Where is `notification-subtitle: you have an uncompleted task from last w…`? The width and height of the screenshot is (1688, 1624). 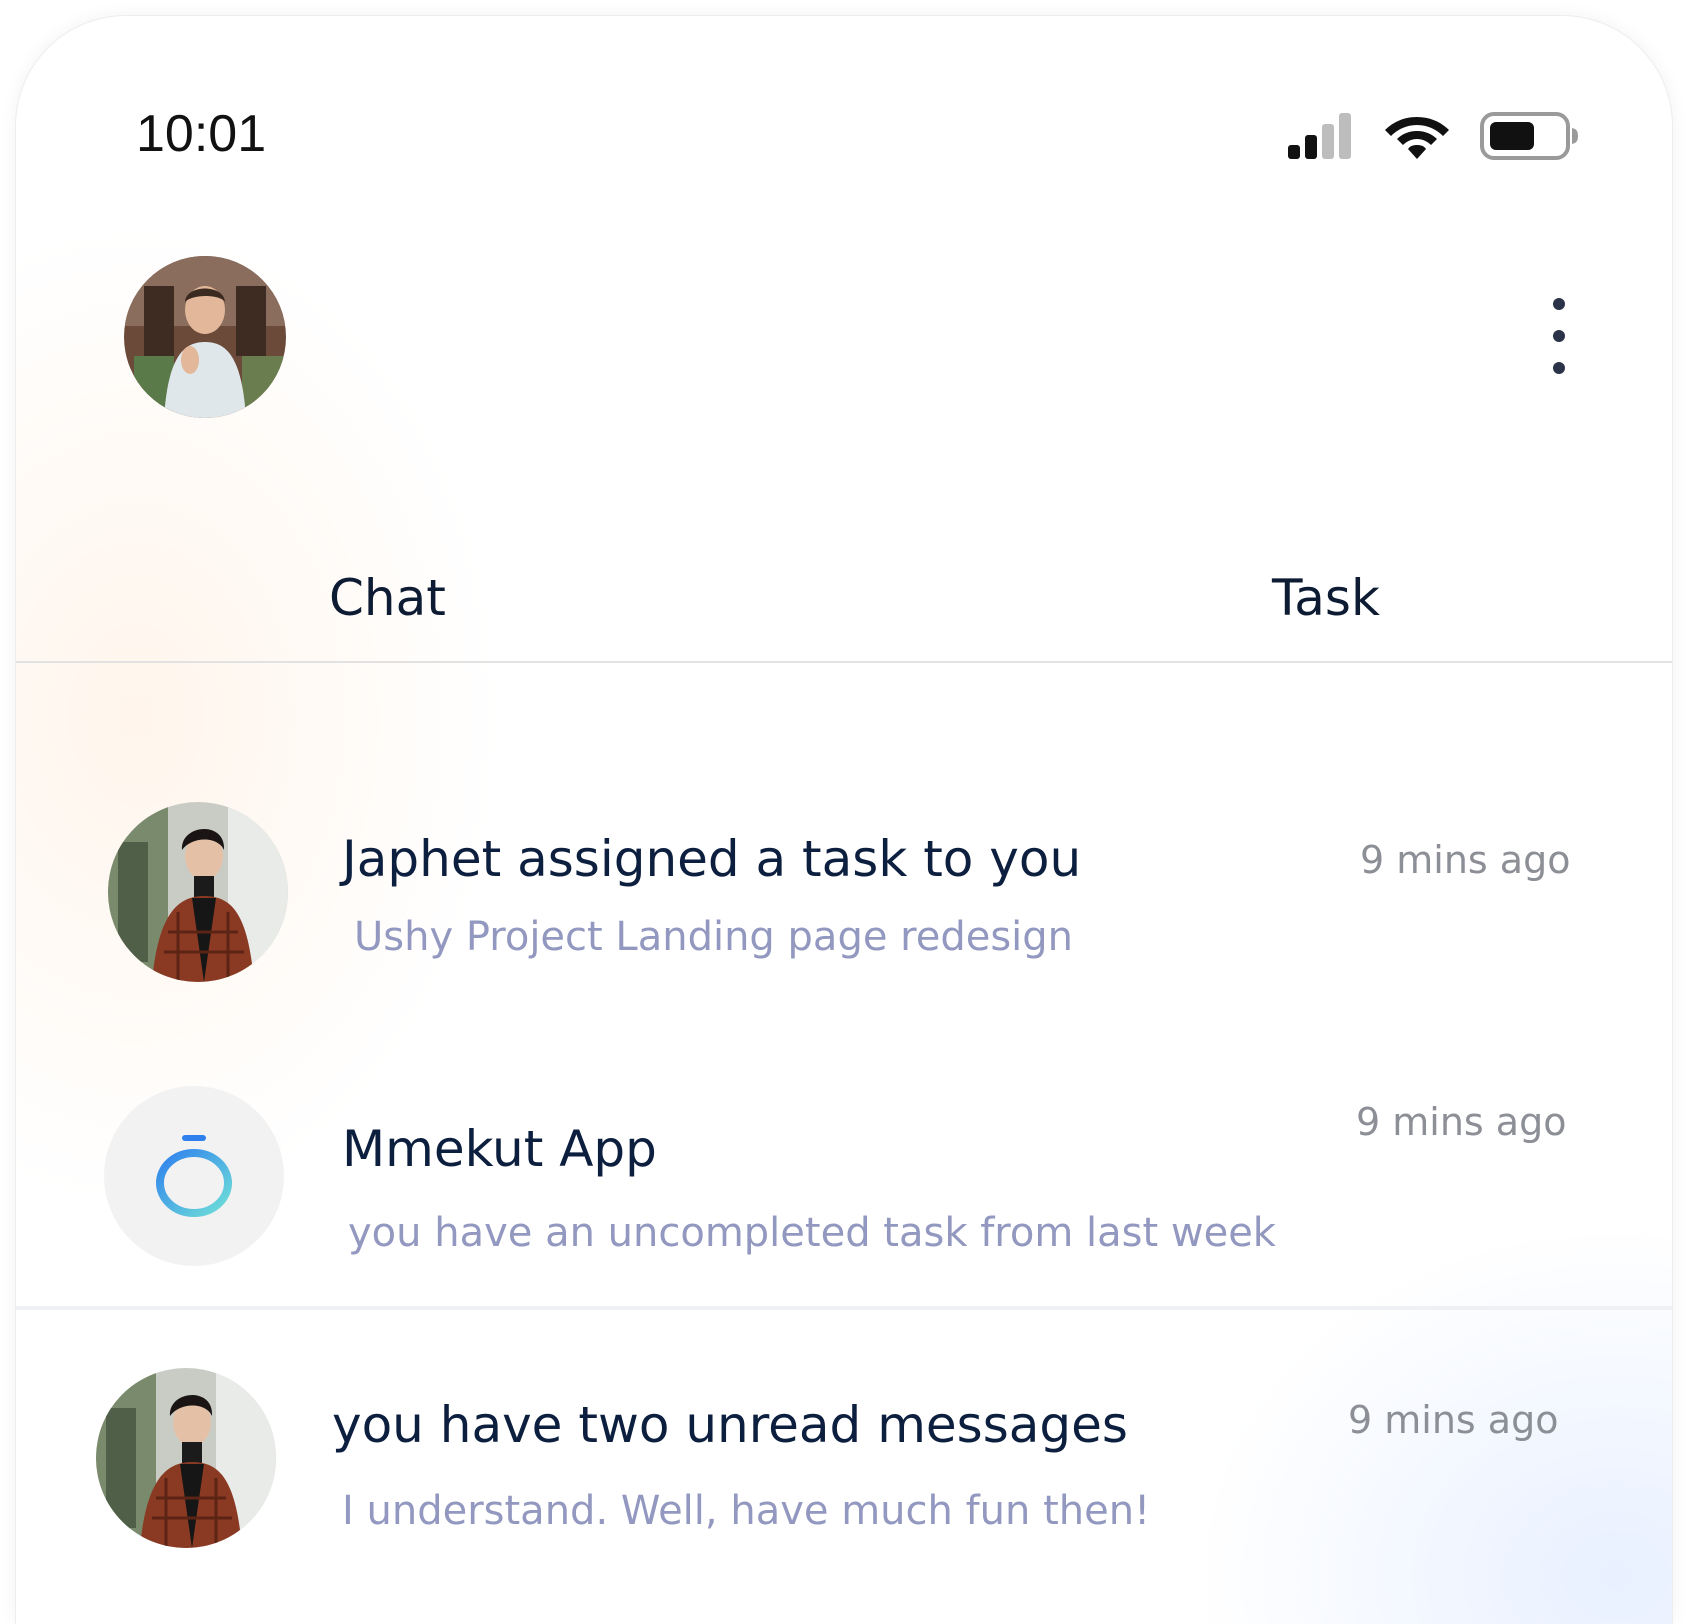 notification-subtitle: you have an uncompleted task from last w… is located at coordinates (812, 1233).